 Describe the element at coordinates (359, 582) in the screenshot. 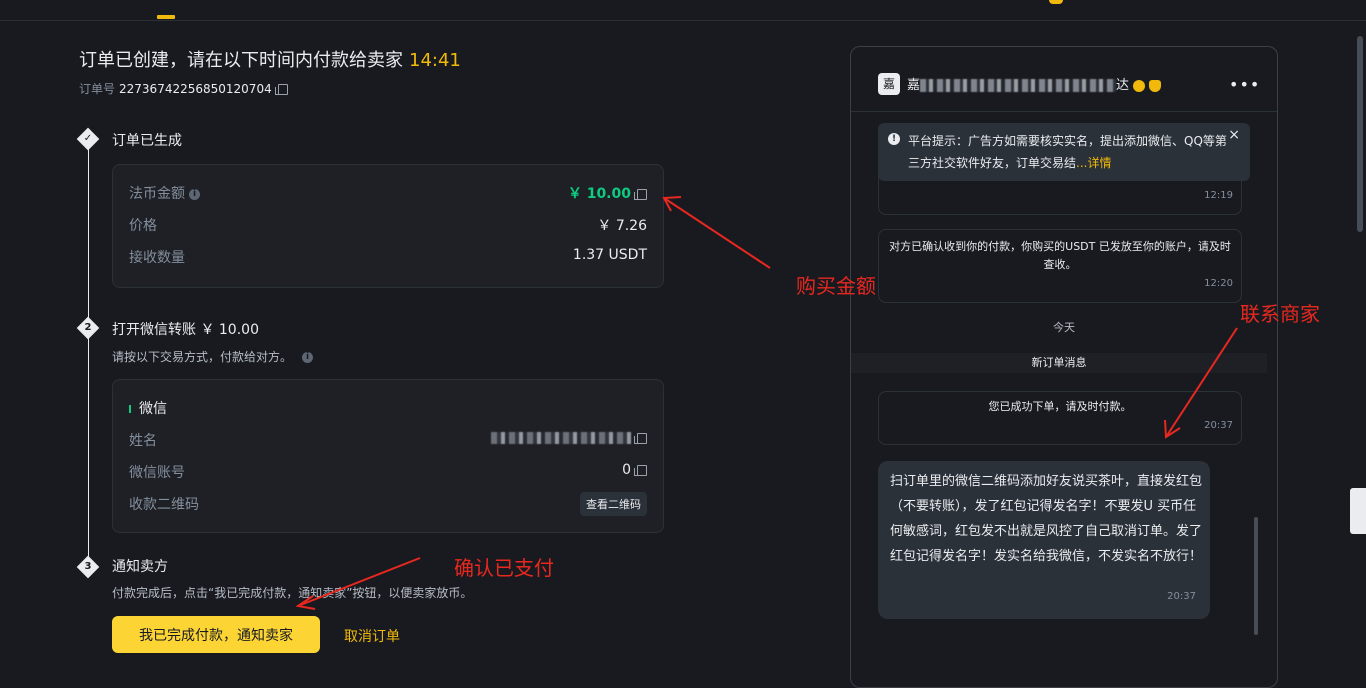

I see `annotation-arrow-confirm` at that location.